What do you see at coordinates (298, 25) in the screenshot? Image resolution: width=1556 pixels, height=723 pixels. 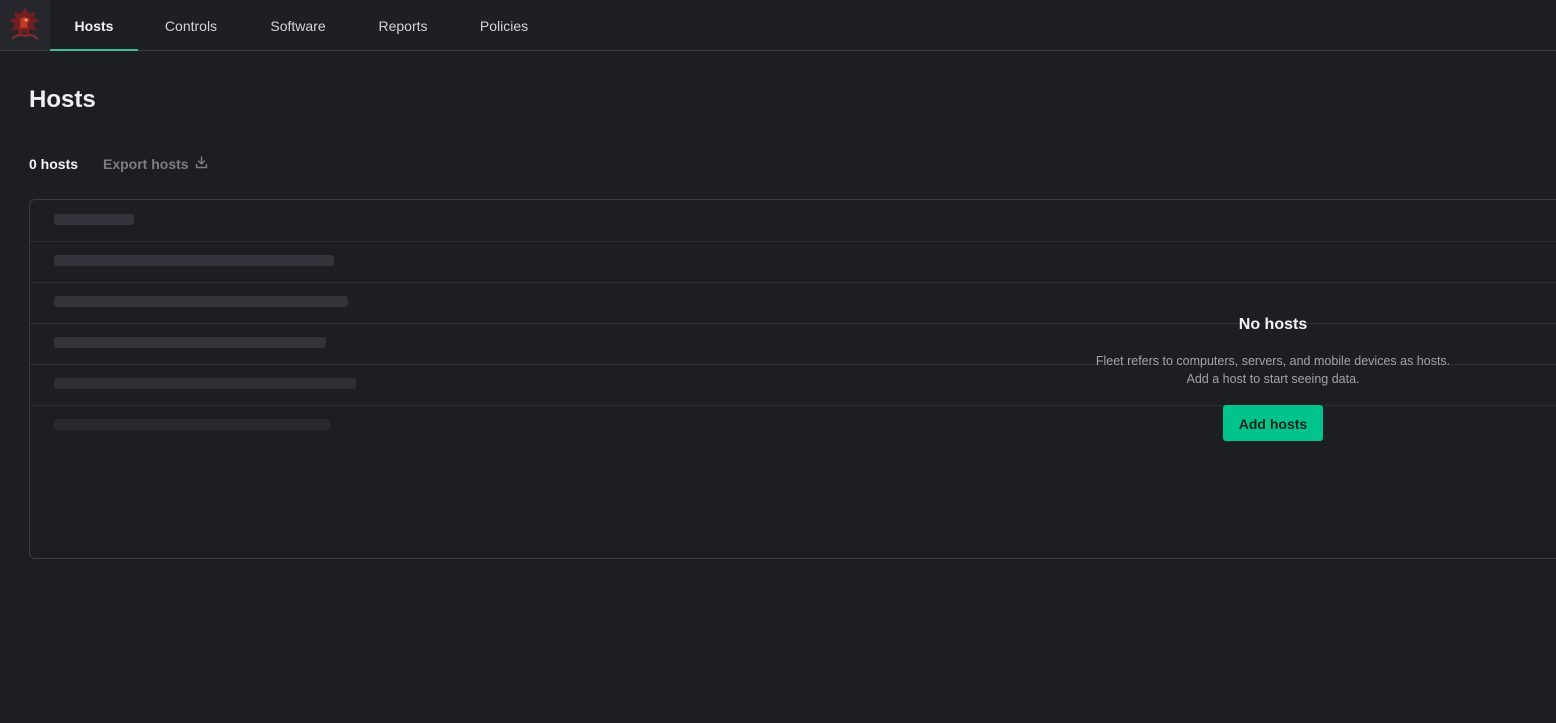 I see `tab-software: Software` at bounding box center [298, 25].